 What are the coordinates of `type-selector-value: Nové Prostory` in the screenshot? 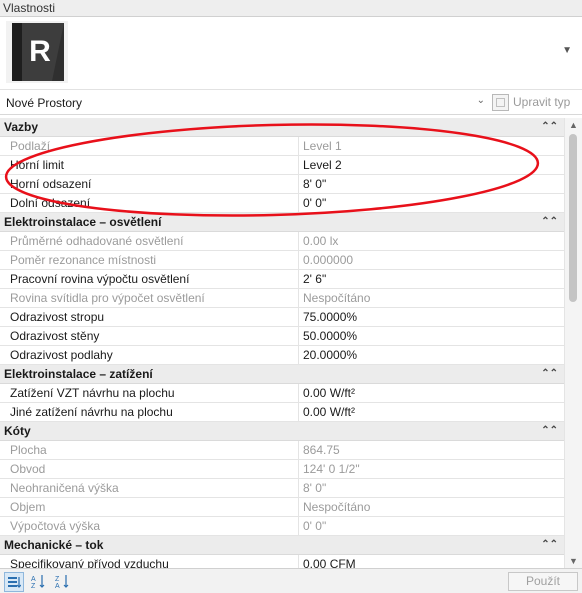 It's located at (44, 102).